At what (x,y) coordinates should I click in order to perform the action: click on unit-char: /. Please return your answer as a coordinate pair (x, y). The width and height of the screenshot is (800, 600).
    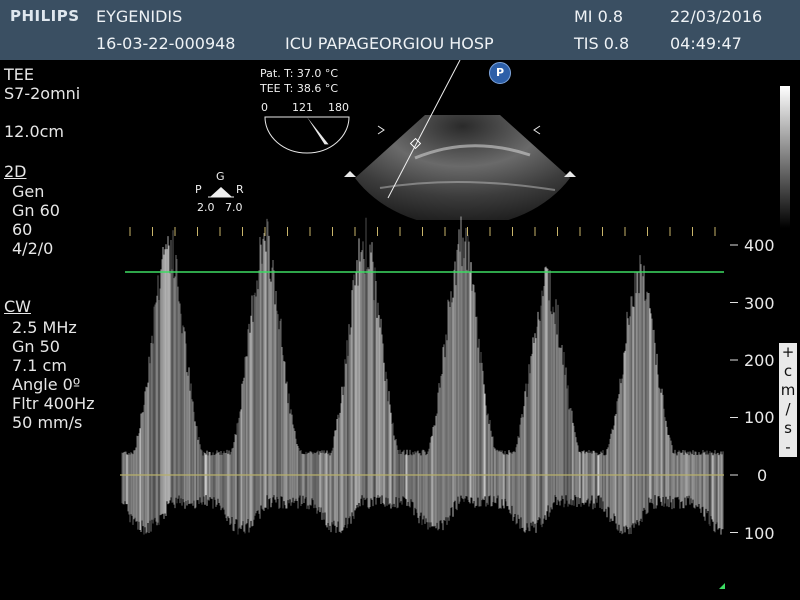
    Looking at the image, I should click on (788, 409).